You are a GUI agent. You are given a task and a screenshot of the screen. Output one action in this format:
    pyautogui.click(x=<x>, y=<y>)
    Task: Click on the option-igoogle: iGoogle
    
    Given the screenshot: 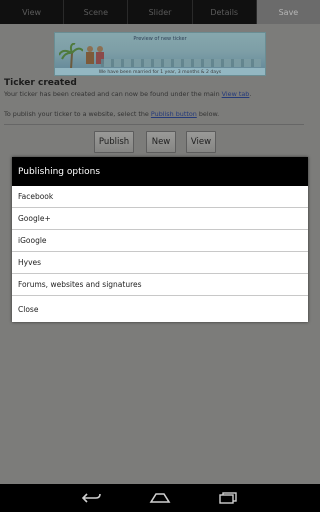 What is the action you would take?
    pyautogui.click(x=160, y=241)
    